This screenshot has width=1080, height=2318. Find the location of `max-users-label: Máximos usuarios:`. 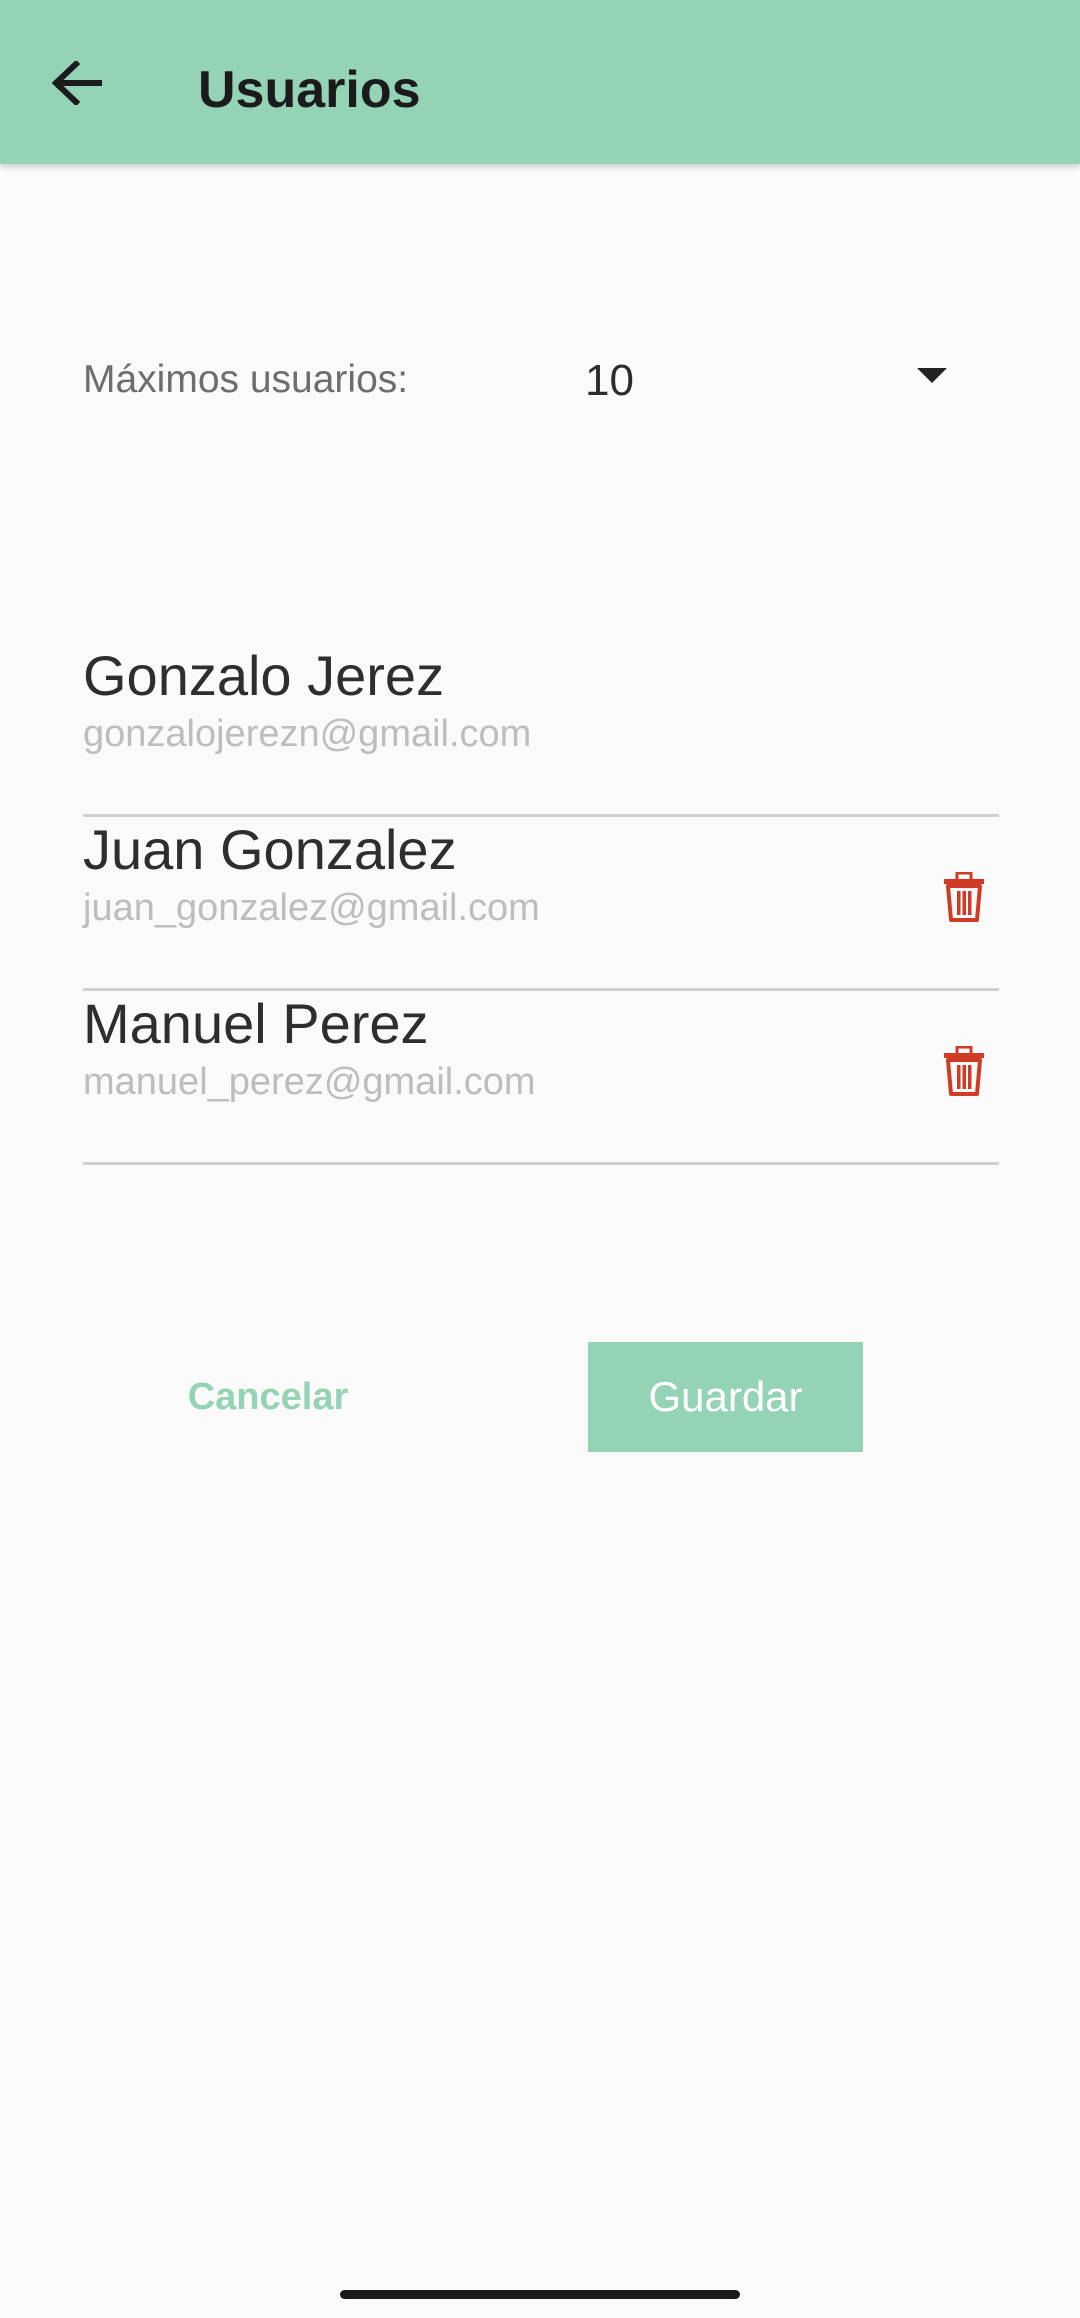

max-users-label: Máximos usuarios: is located at coordinates (246, 379).